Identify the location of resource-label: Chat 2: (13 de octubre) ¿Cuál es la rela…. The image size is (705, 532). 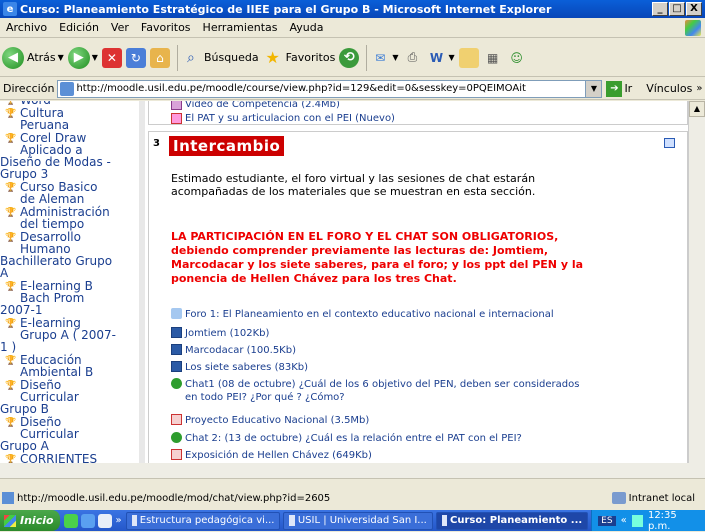
(353, 438).